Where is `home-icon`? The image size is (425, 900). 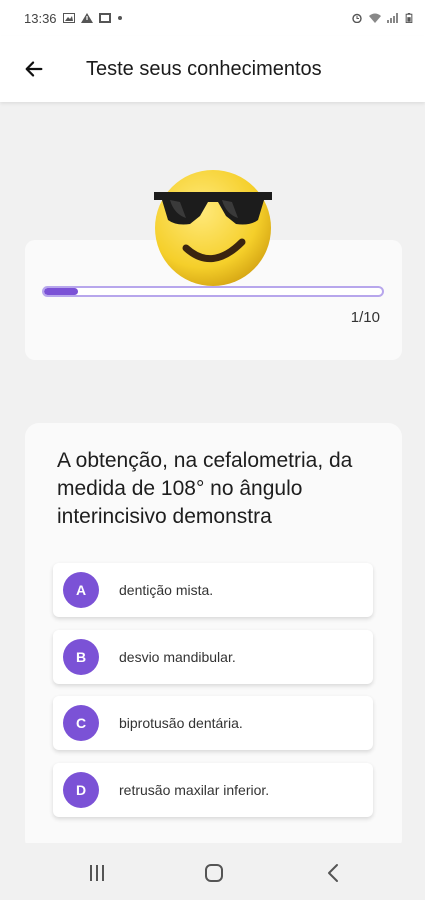 home-icon is located at coordinates (214, 873).